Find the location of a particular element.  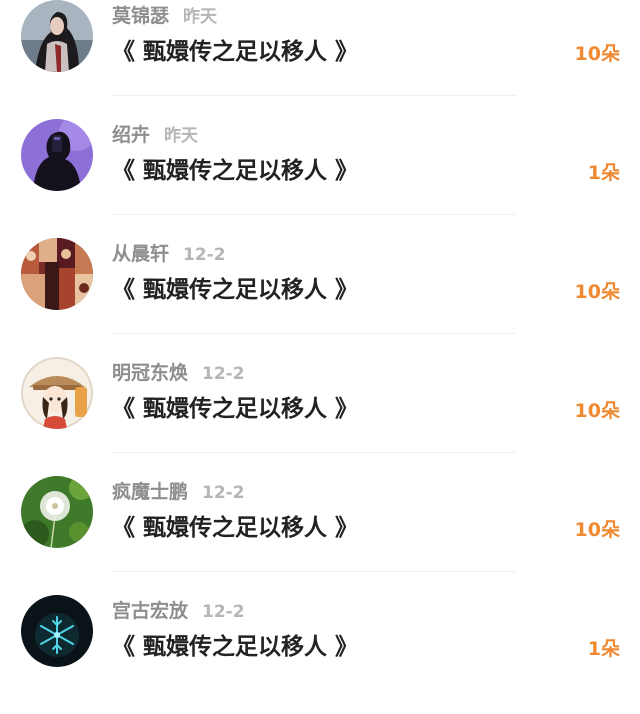

user-name: 宫古宏放 is located at coordinates (150, 611).